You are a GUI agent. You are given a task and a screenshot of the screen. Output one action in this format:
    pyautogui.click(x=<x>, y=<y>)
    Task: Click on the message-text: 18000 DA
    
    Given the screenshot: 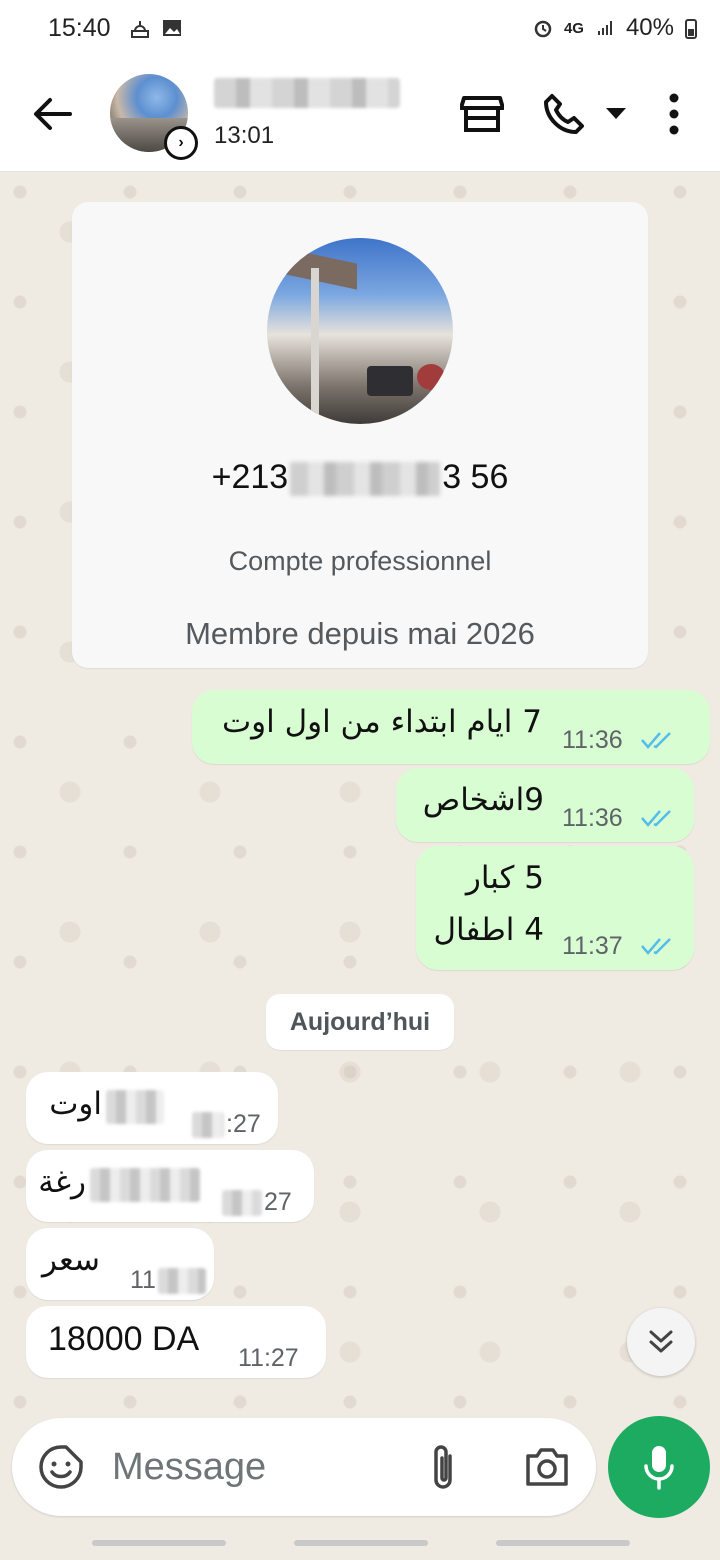 What is the action you would take?
    pyautogui.click(x=124, y=1339)
    